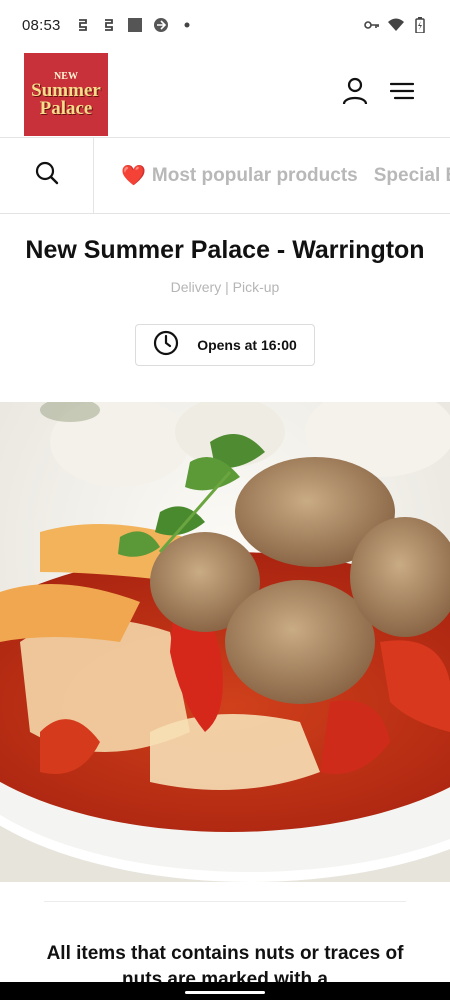 The image size is (450, 1000). Describe the element at coordinates (225, 250) in the screenshot. I see `restaurant-title: New Summer Palace - Warrington` at that location.